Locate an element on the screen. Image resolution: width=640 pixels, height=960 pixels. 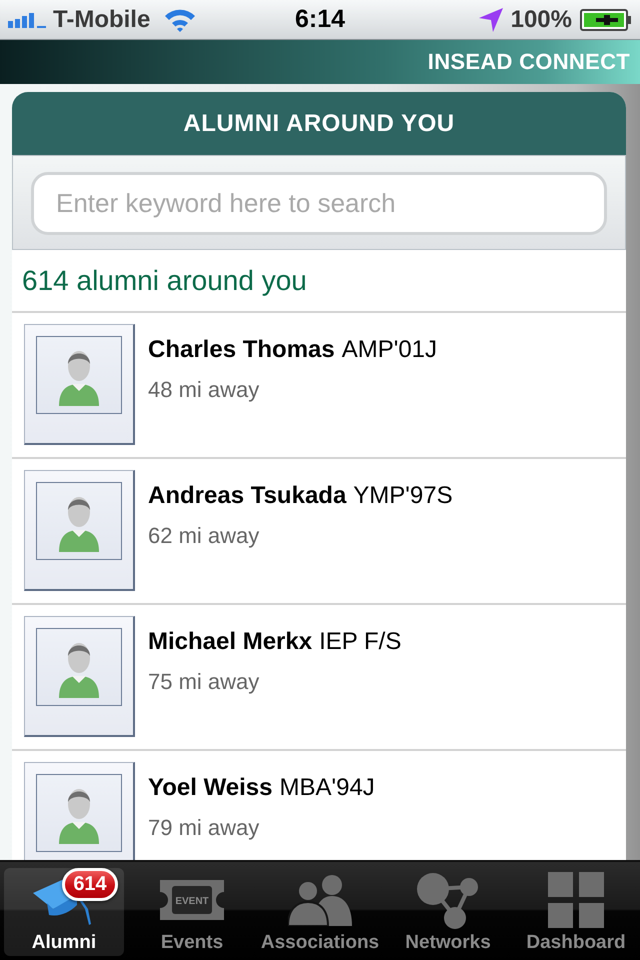
tab-bar-item: Associations is located at coordinates (320, 912).